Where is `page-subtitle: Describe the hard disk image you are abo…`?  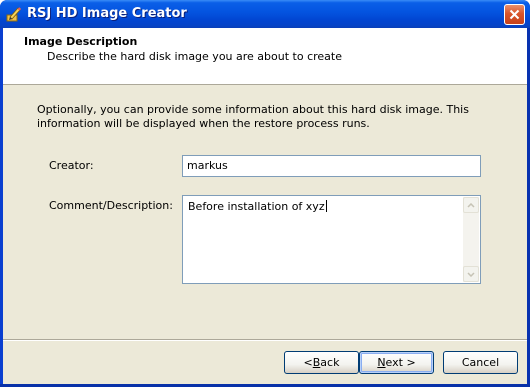 page-subtitle: Describe the hard disk image you are abo… is located at coordinates (194, 56).